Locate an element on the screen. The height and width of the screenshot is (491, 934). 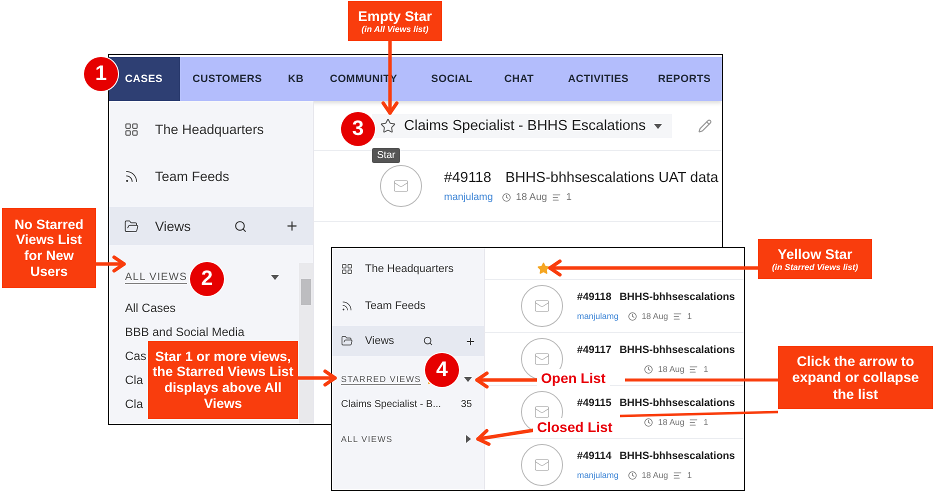
view-selector: Claims Specialist - BHHS Escalations is located at coordinates (522, 126).